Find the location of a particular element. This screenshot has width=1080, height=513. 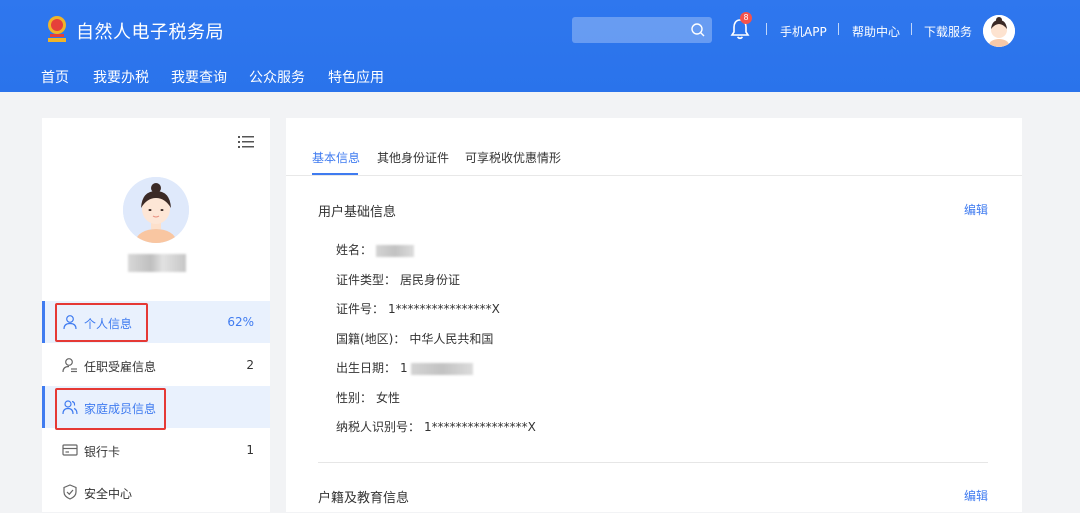

section-divider is located at coordinates (653, 462).